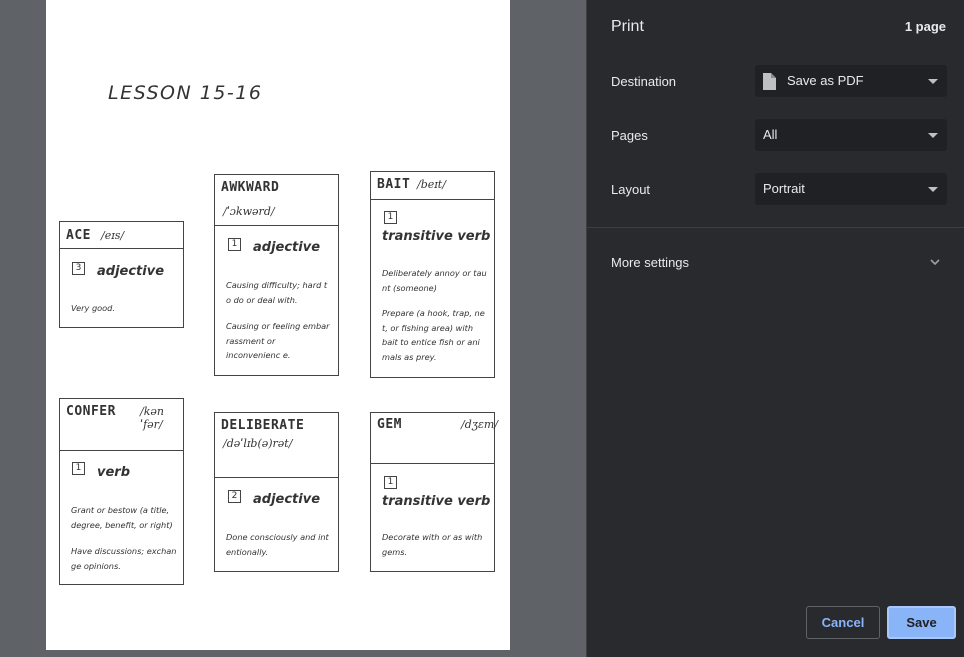  I want to click on part-of-speech: verb, so click(114, 472).